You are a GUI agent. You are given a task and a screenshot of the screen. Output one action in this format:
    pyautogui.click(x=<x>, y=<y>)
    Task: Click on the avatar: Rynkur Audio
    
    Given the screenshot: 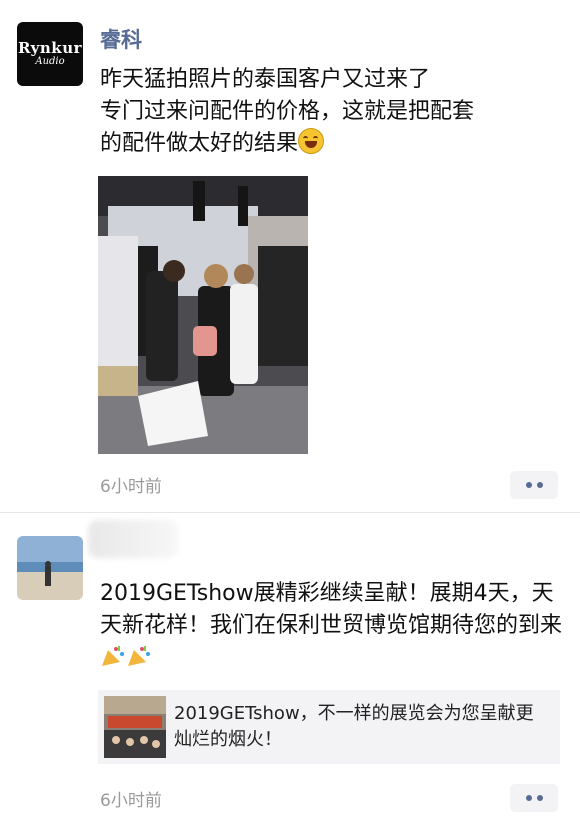 What is the action you would take?
    pyautogui.click(x=50, y=54)
    